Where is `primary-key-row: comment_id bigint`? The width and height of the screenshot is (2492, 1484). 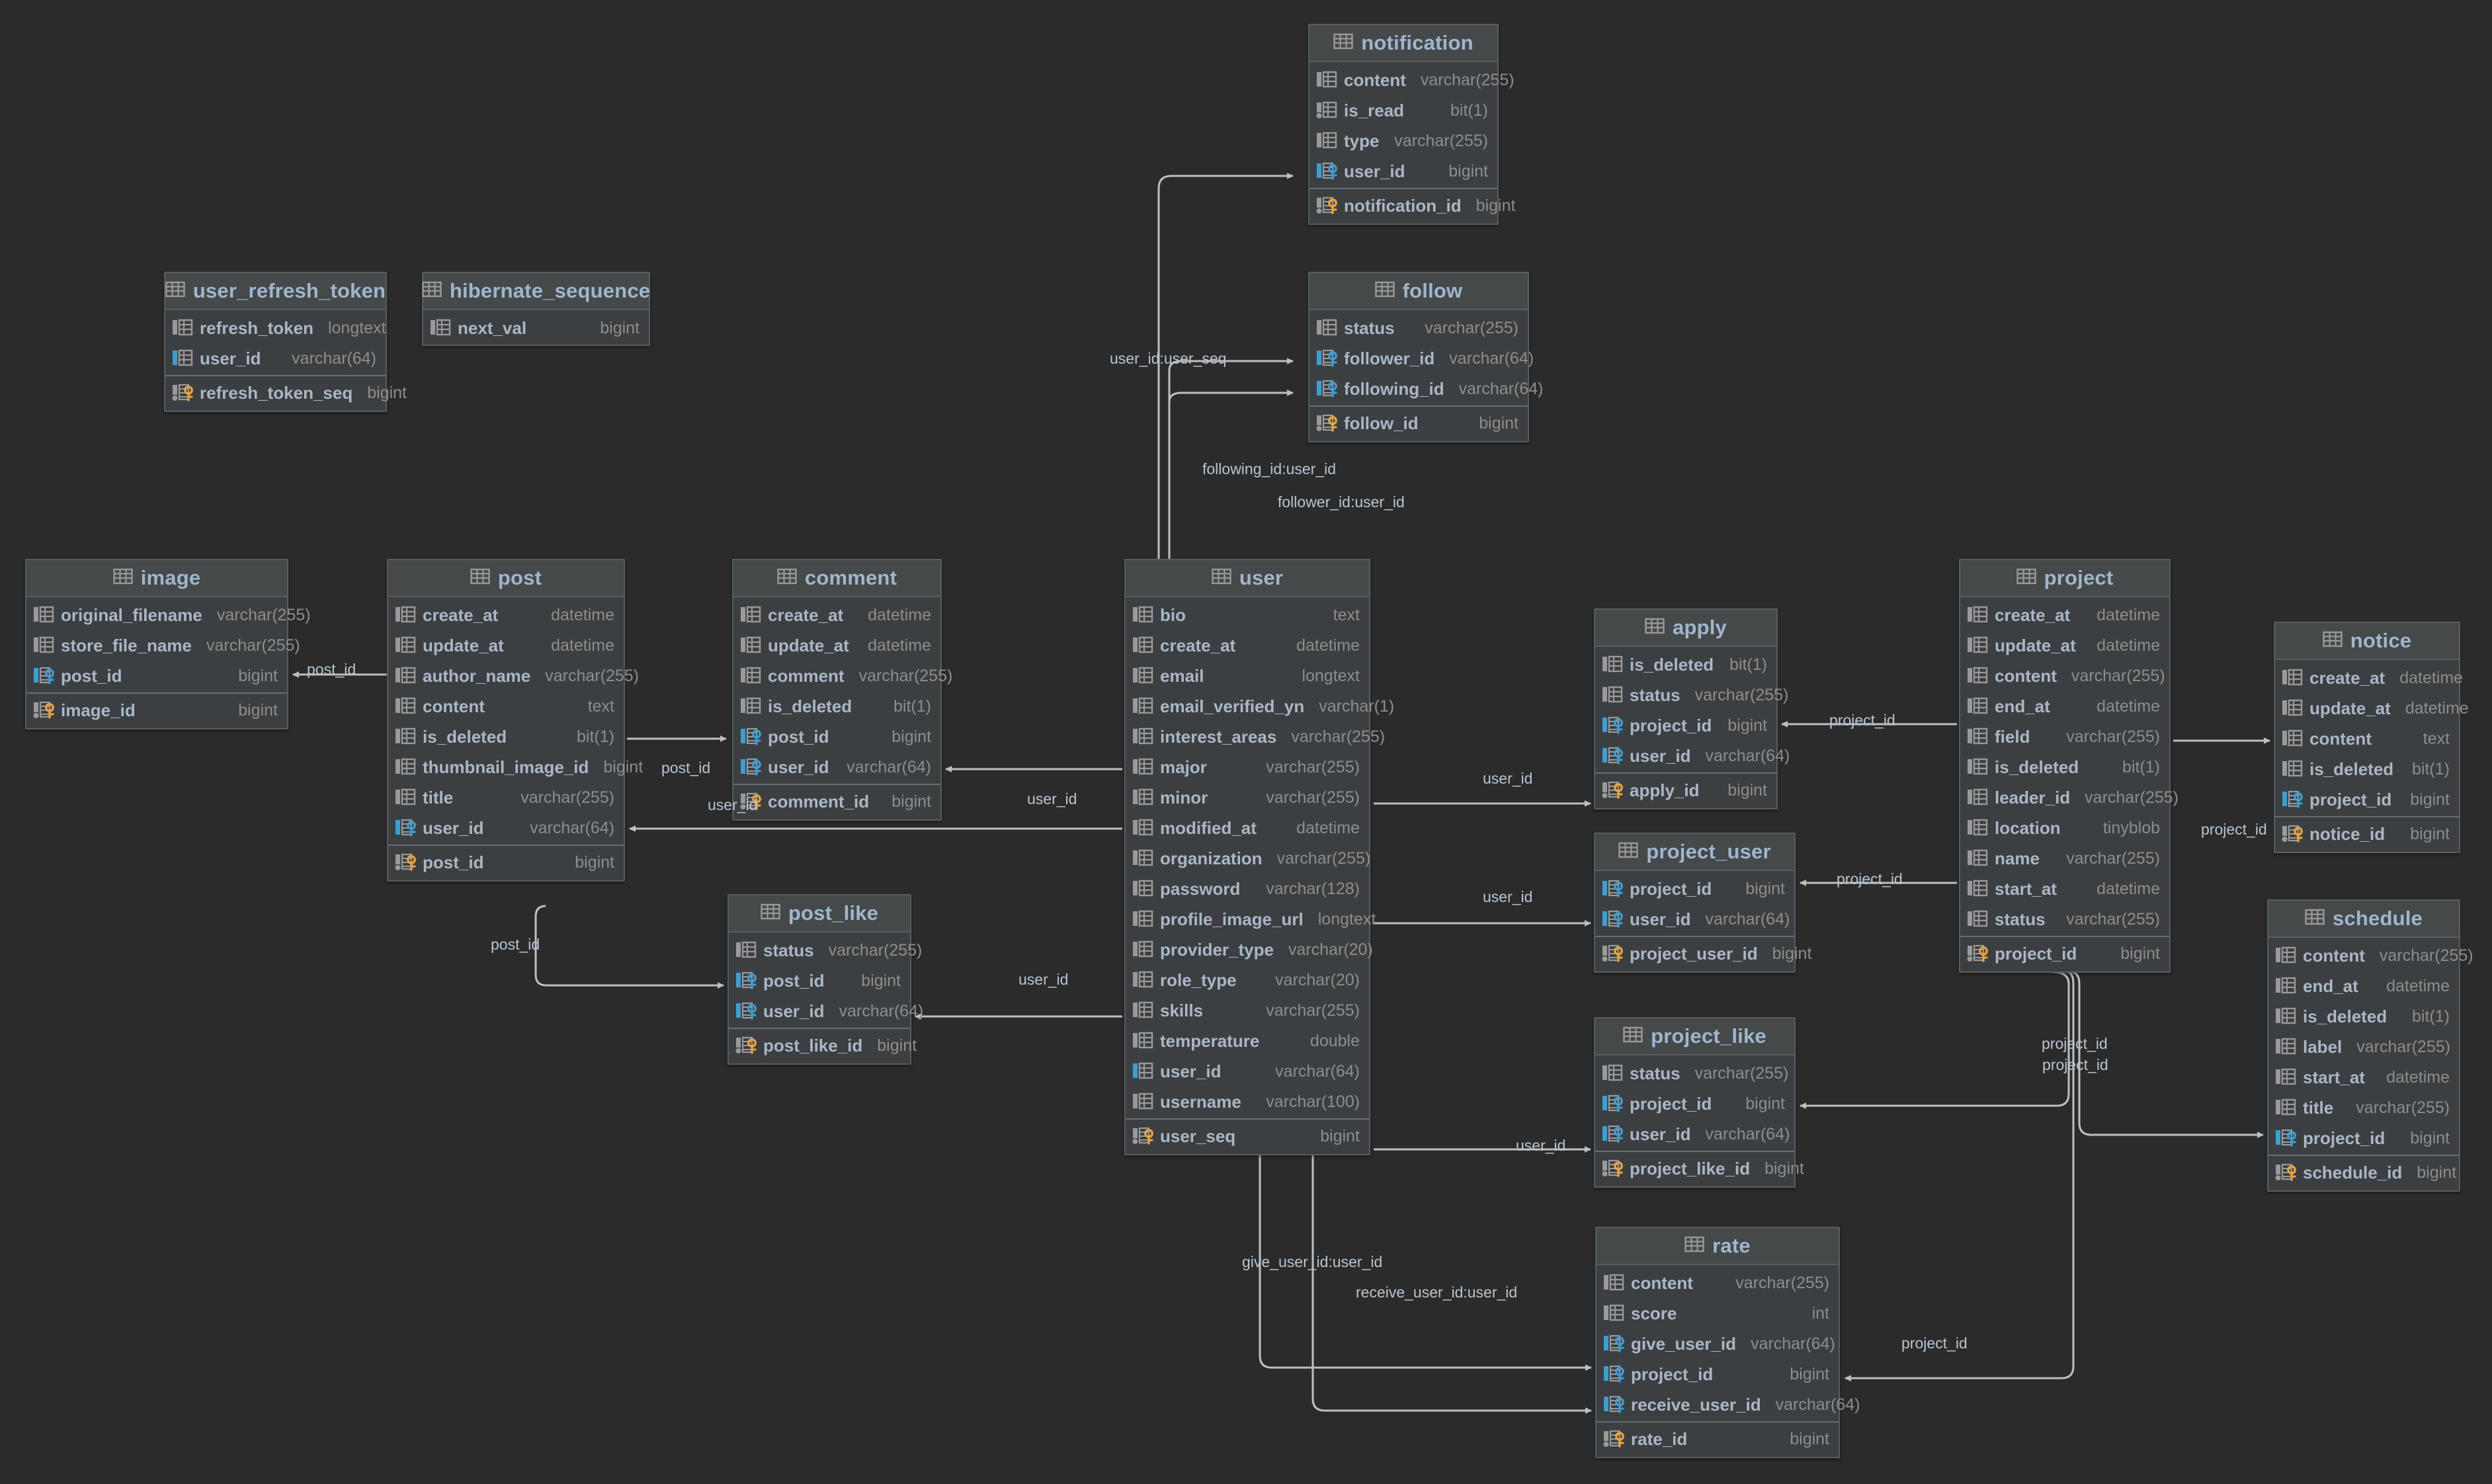
primary-key-row: comment_id bigint is located at coordinates (836, 802).